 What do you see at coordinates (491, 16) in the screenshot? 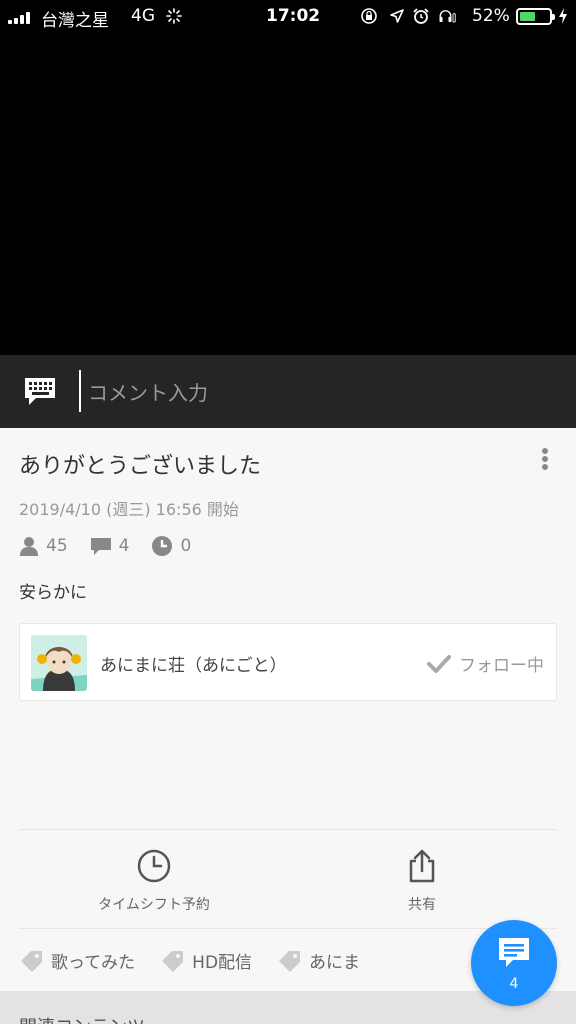
I see `battery-percent: 52%` at bounding box center [491, 16].